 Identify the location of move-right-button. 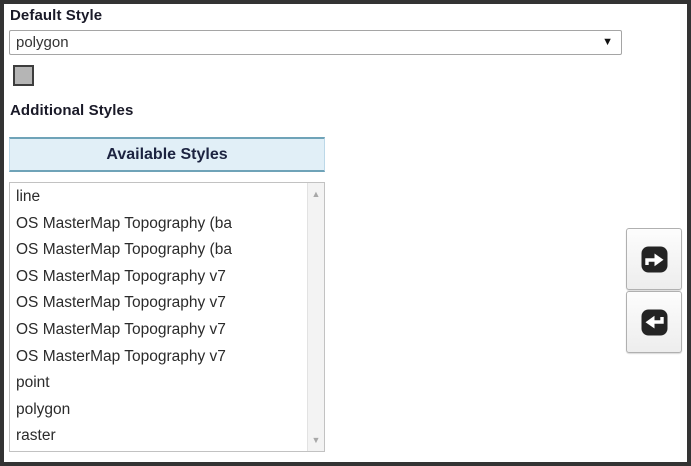
(654, 259).